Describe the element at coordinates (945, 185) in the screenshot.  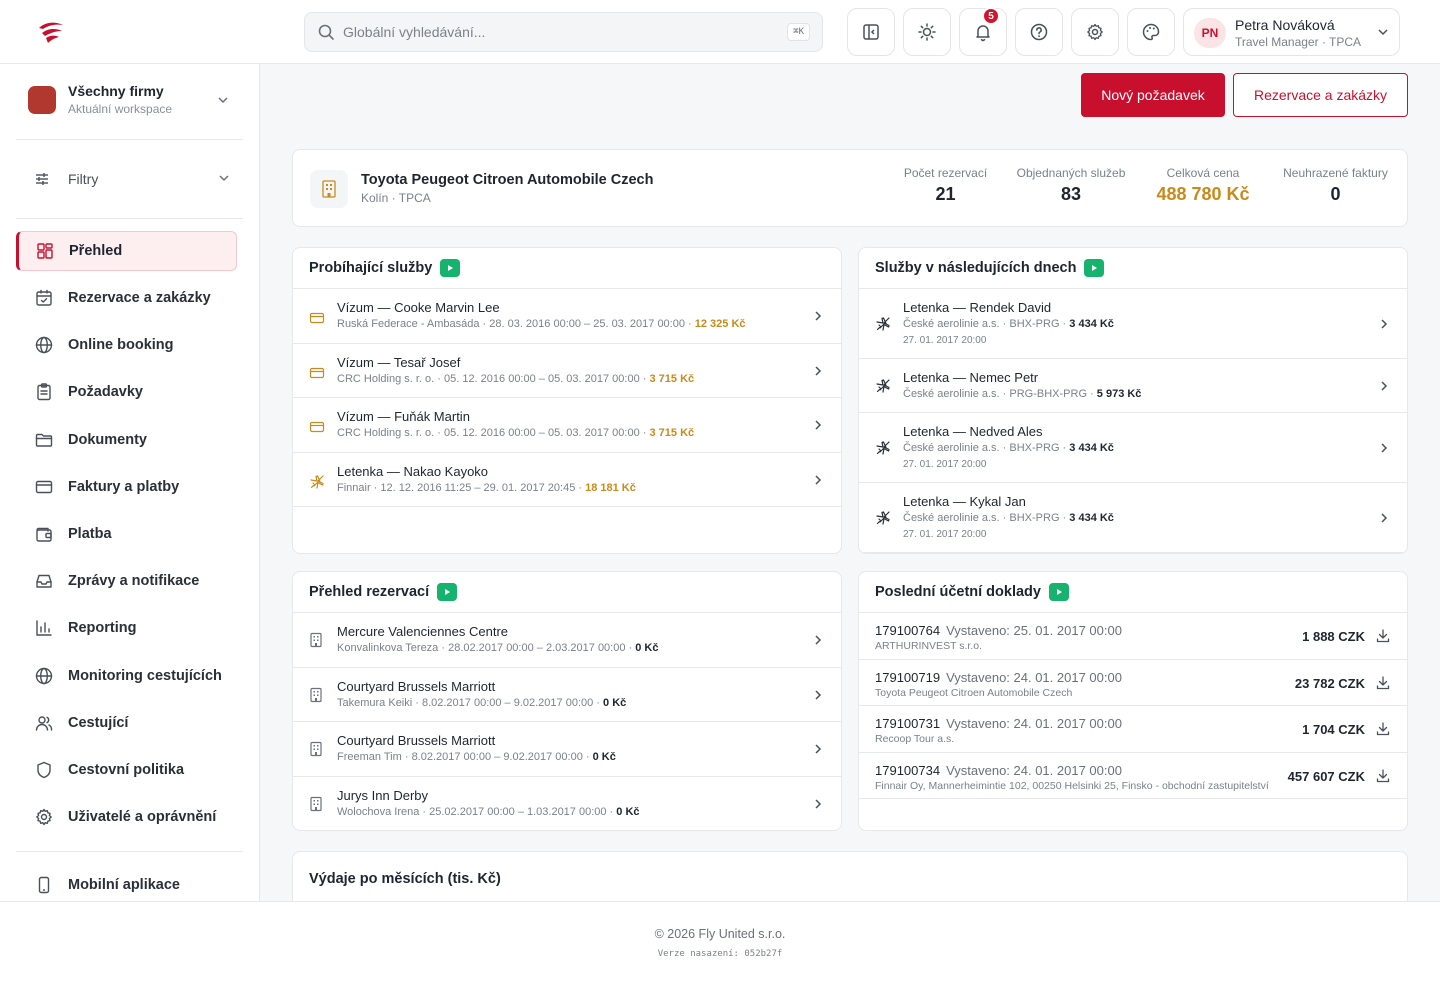
I see `stat-reservations: Počet rezervací 21` at that location.